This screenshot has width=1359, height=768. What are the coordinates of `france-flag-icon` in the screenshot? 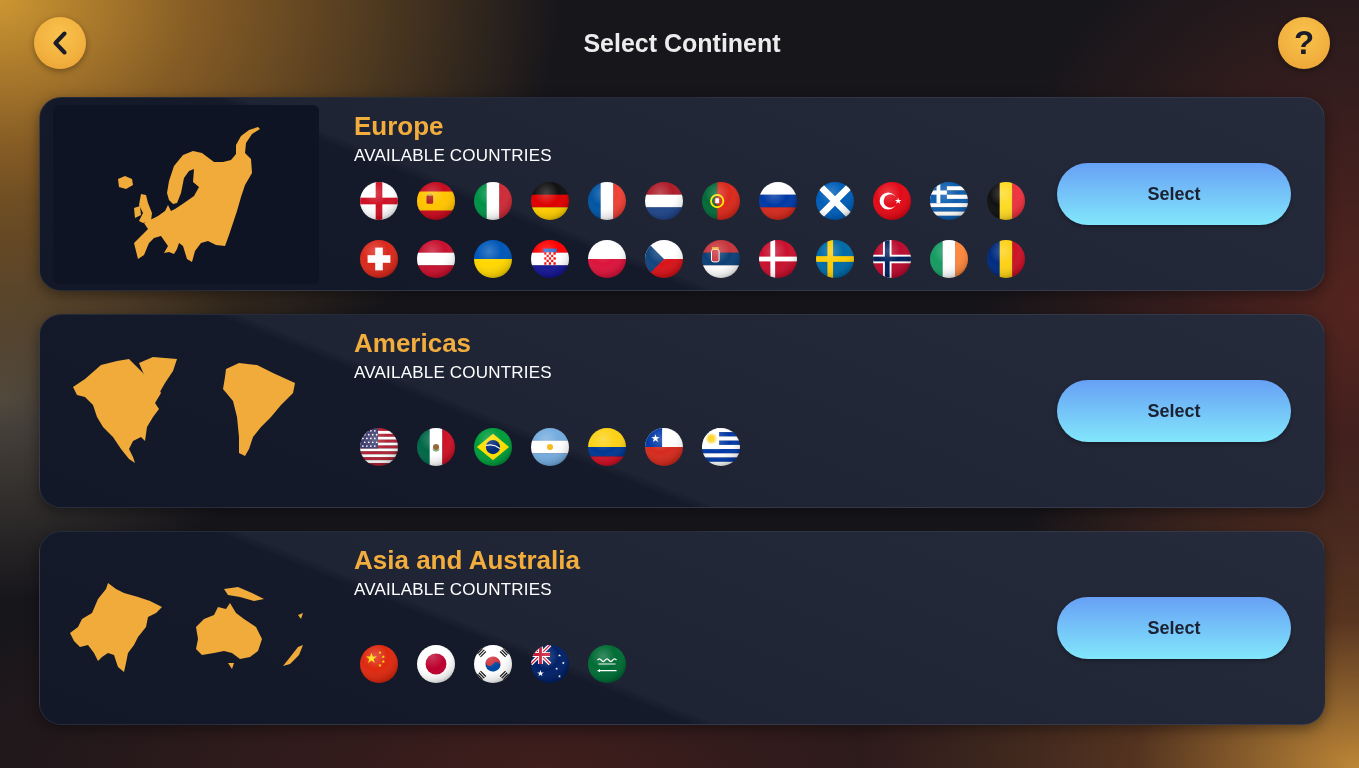 It's located at (607, 201).